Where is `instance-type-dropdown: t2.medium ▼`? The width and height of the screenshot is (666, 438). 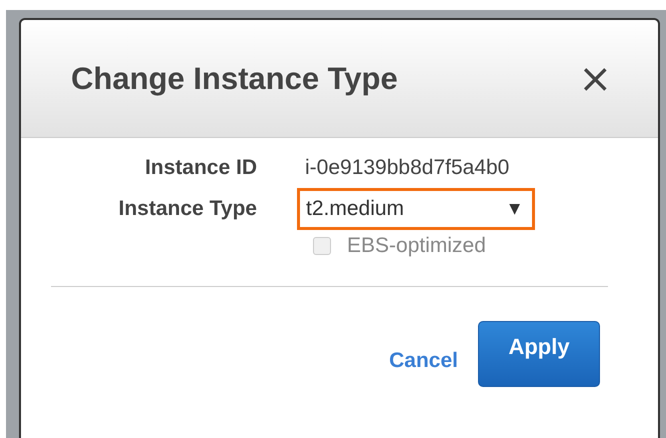 instance-type-dropdown: t2.medium ▼ is located at coordinates (416, 209).